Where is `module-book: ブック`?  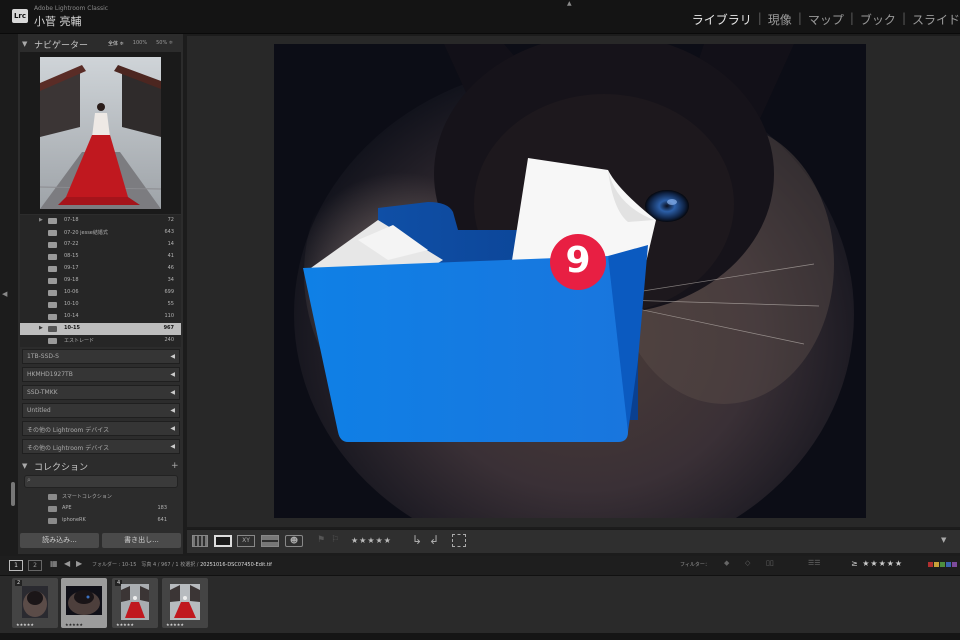 module-book: ブック is located at coordinates (878, 19).